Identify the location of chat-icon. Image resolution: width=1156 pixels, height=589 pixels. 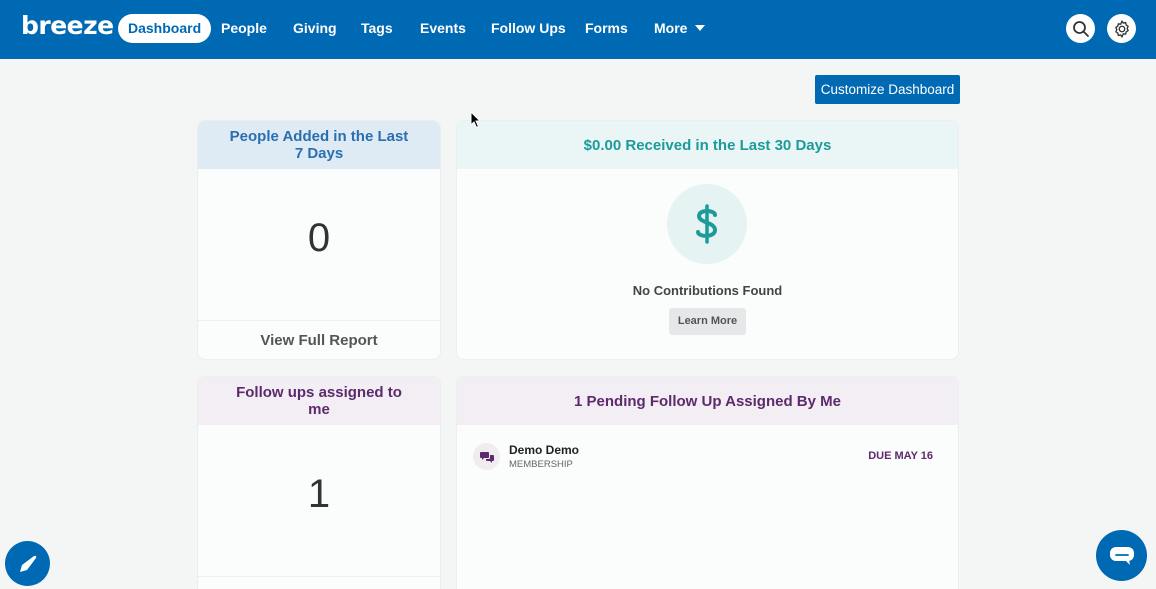
(1121, 555).